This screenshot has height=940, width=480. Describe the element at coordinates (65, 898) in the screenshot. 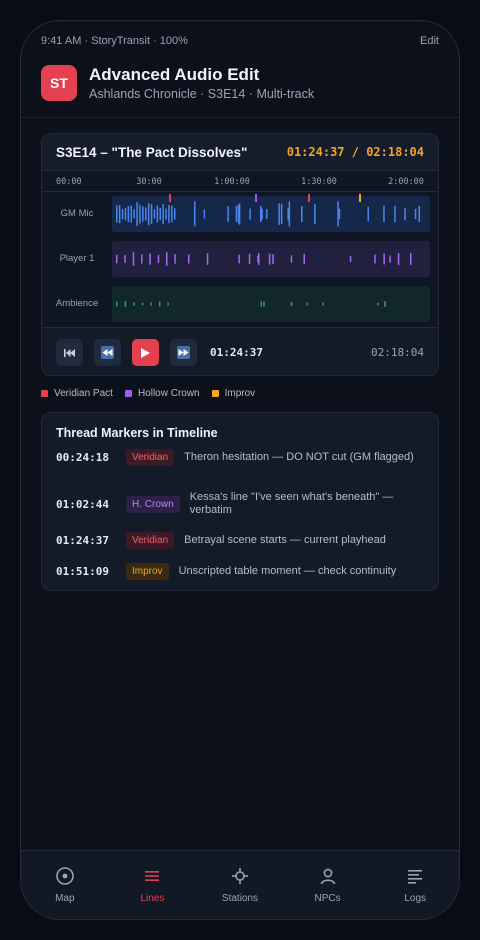

I see `nav-label: Map` at that location.